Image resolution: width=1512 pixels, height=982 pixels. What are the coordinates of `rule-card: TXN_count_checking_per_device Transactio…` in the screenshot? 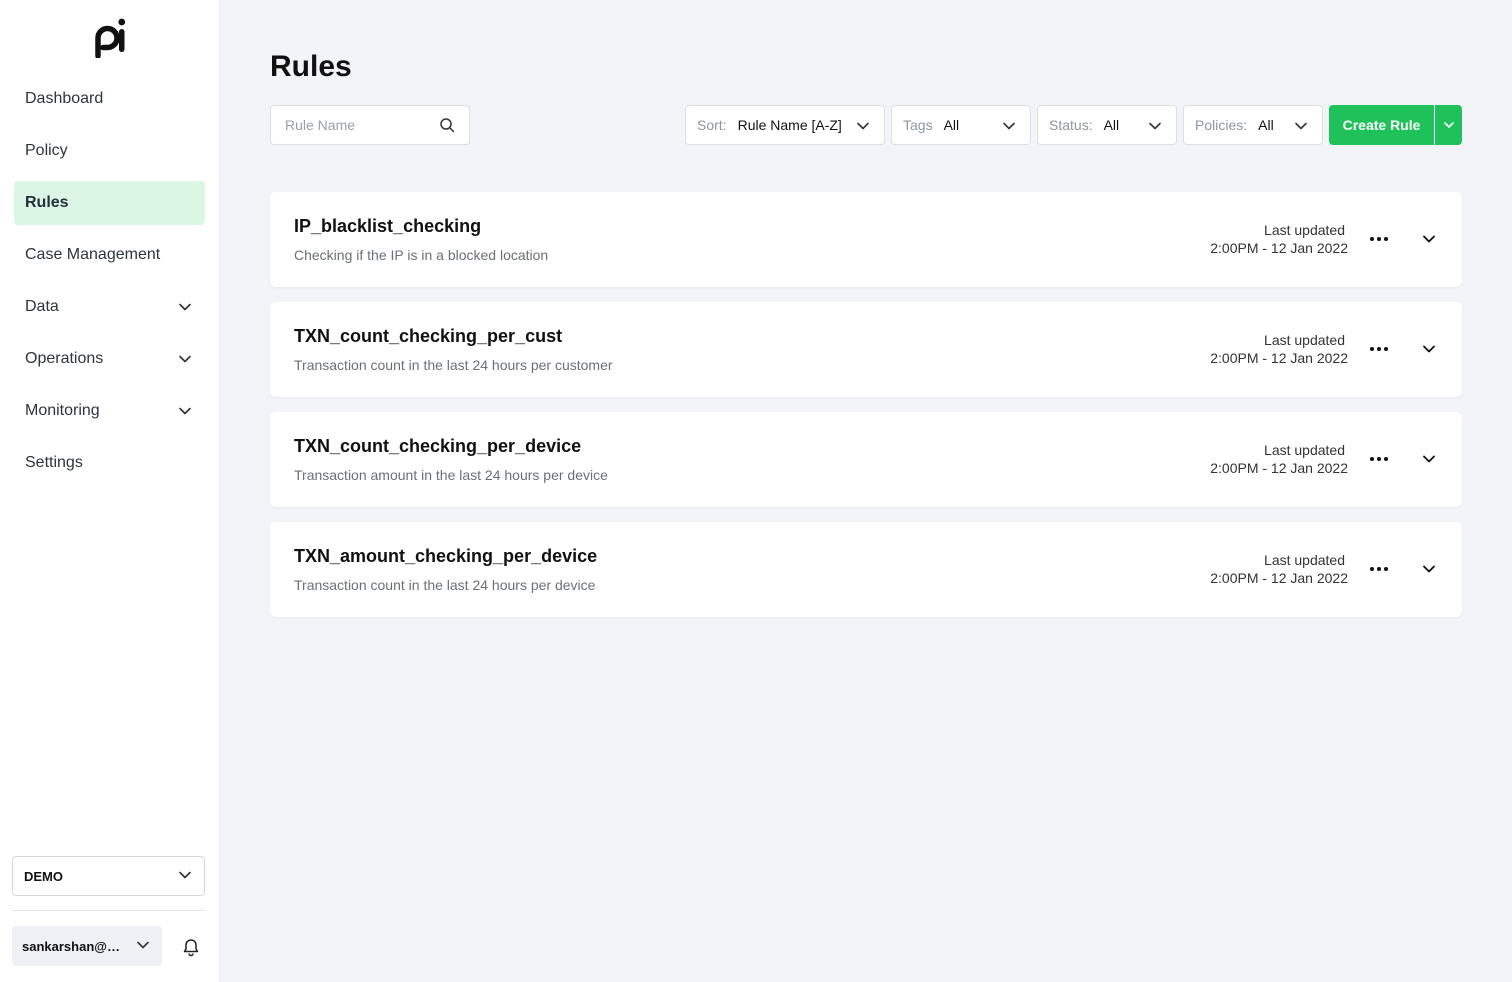 It's located at (866, 459).